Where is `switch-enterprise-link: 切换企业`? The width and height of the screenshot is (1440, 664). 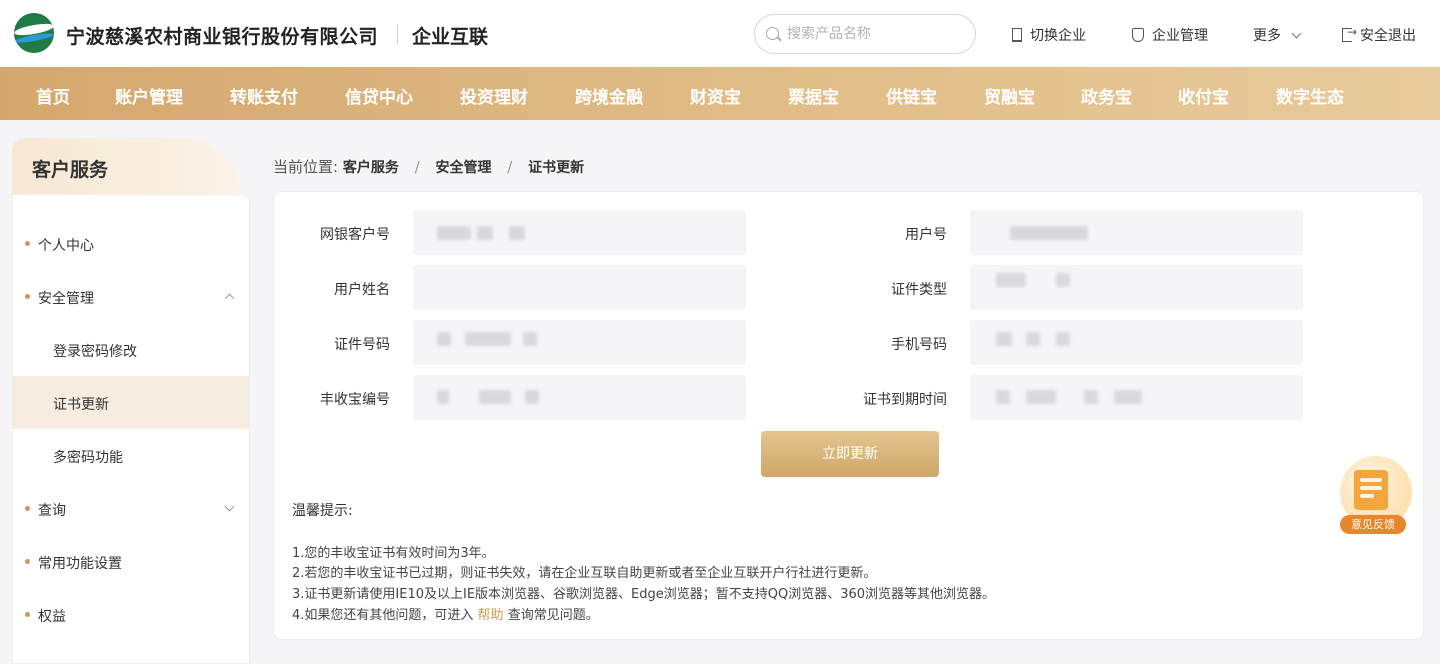
switch-enterprise-link: 切换企业 is located at coordinates (1049, 35).